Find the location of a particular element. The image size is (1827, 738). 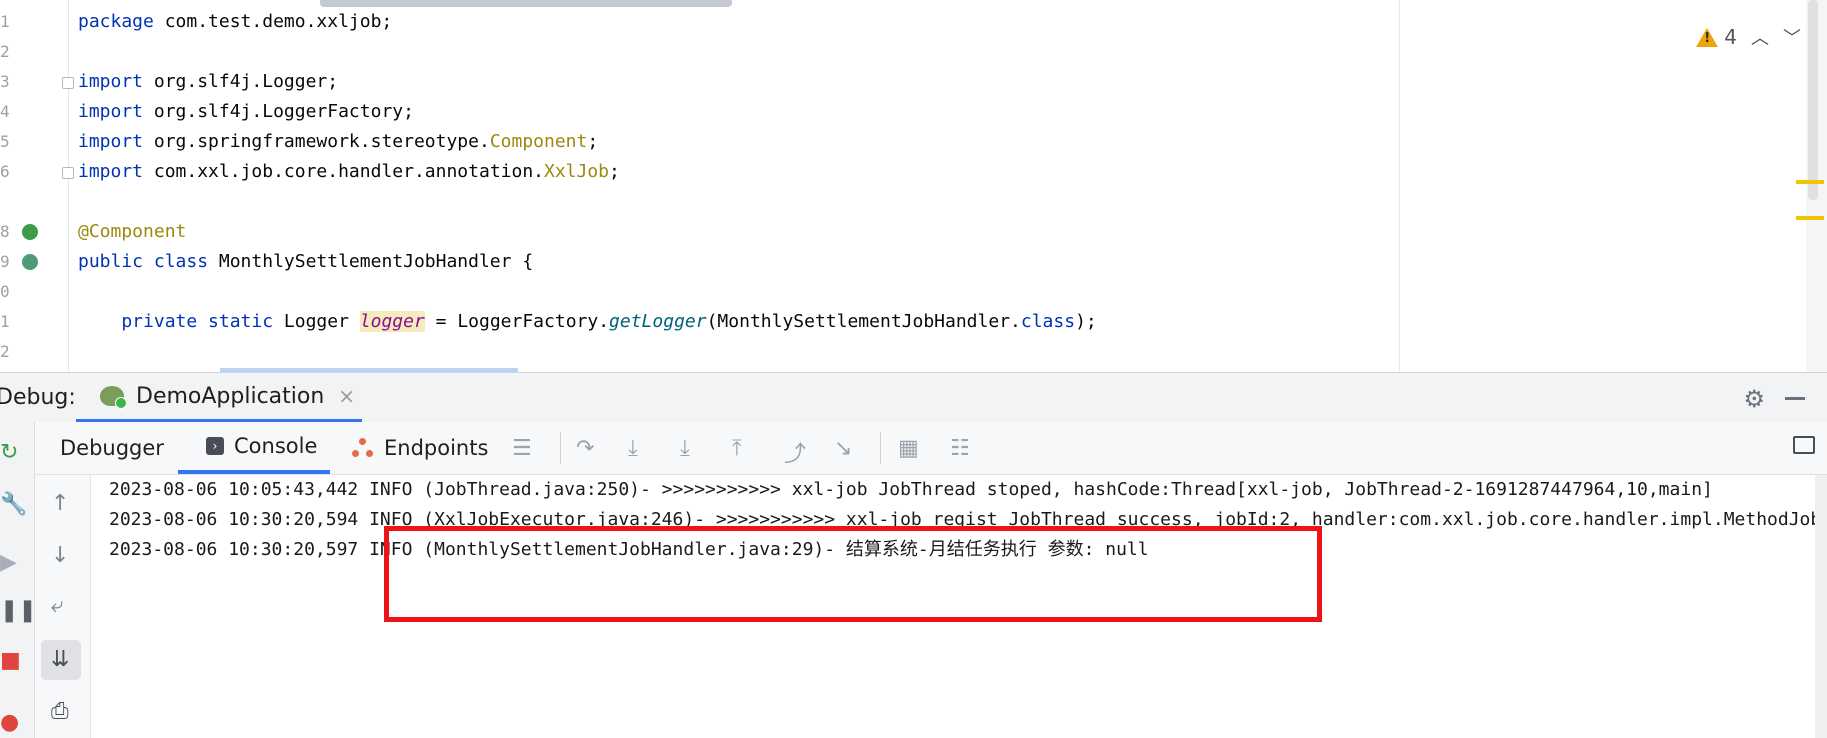

code-token: logger is located at coordinates (392, 321).